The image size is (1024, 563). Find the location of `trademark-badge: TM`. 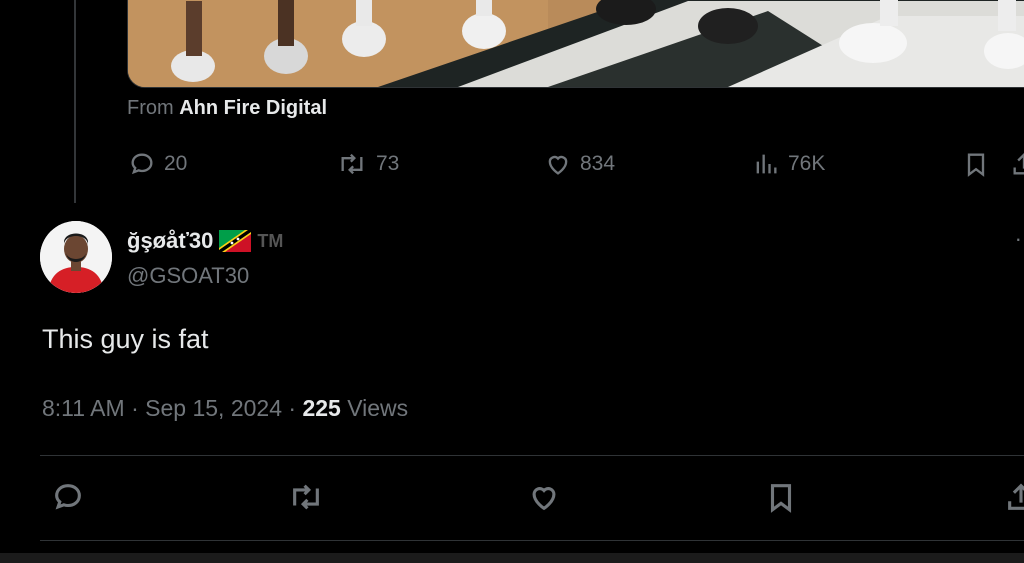

trademark-badge: TM is located at coordinates (270, 240).